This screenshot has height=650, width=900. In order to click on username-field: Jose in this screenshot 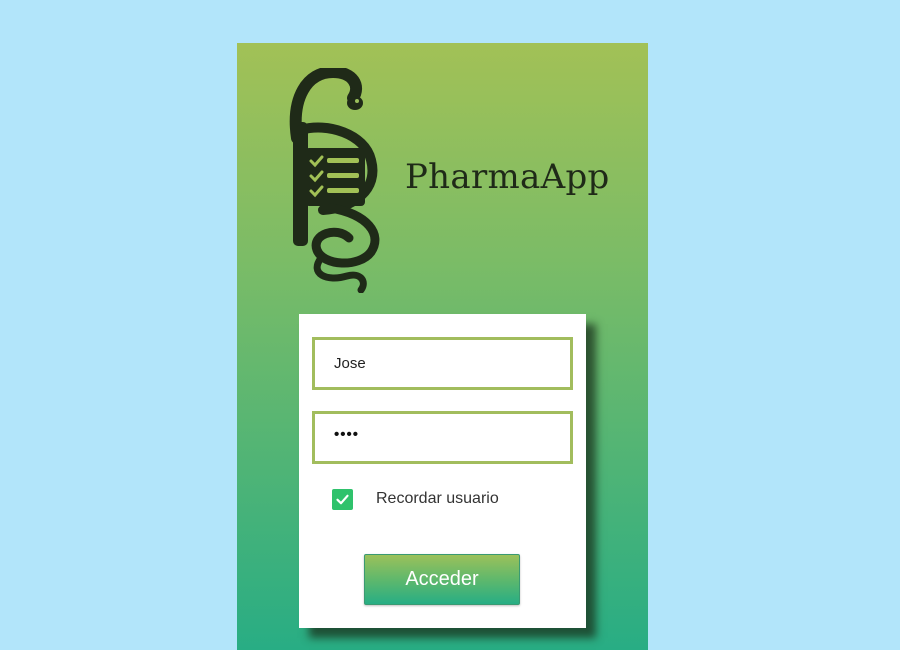, I will do `click(442, 363)`.